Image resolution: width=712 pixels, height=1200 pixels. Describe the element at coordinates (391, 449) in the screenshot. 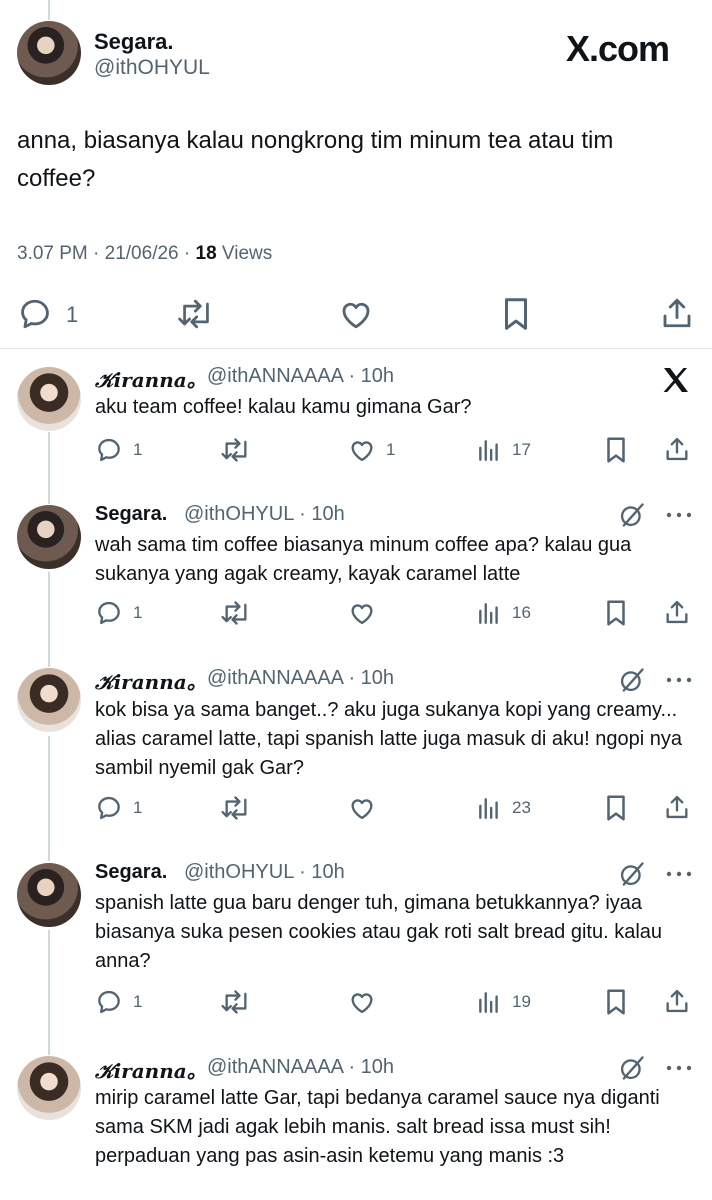

I see `like-count: 1` at that location.